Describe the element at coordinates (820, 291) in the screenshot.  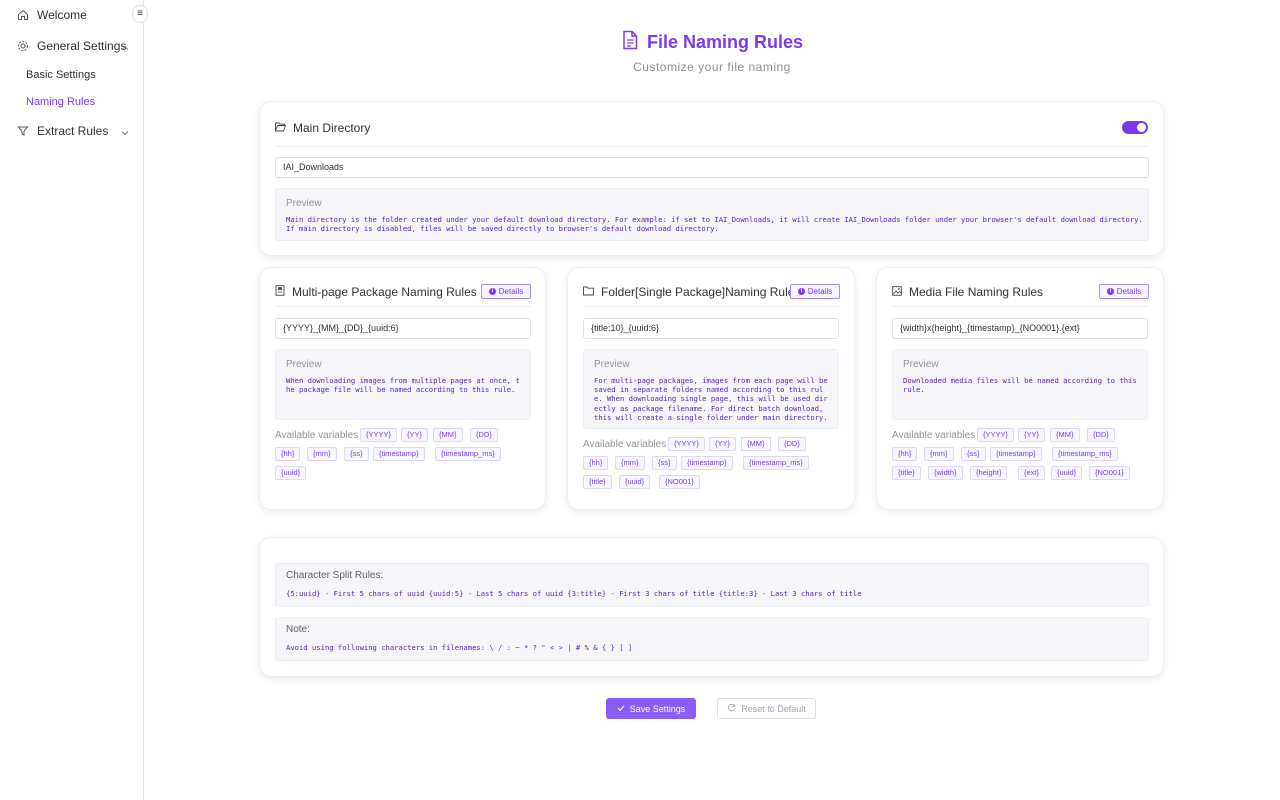
I see `details-label: Details` at that location.